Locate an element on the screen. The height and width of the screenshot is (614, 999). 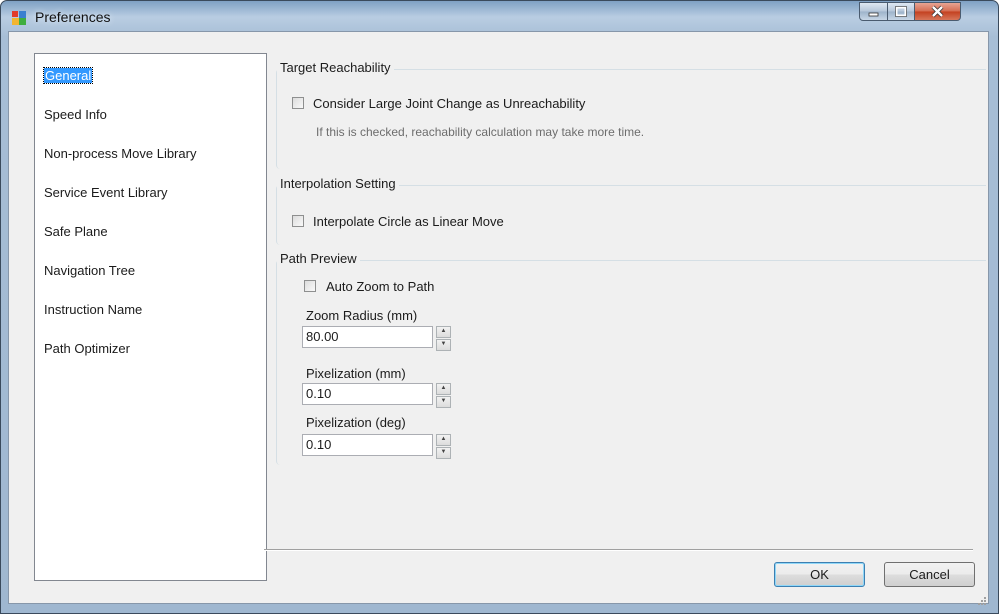
nav-item-instruction-name: Instruction Name is located at coordinates (93, 310).